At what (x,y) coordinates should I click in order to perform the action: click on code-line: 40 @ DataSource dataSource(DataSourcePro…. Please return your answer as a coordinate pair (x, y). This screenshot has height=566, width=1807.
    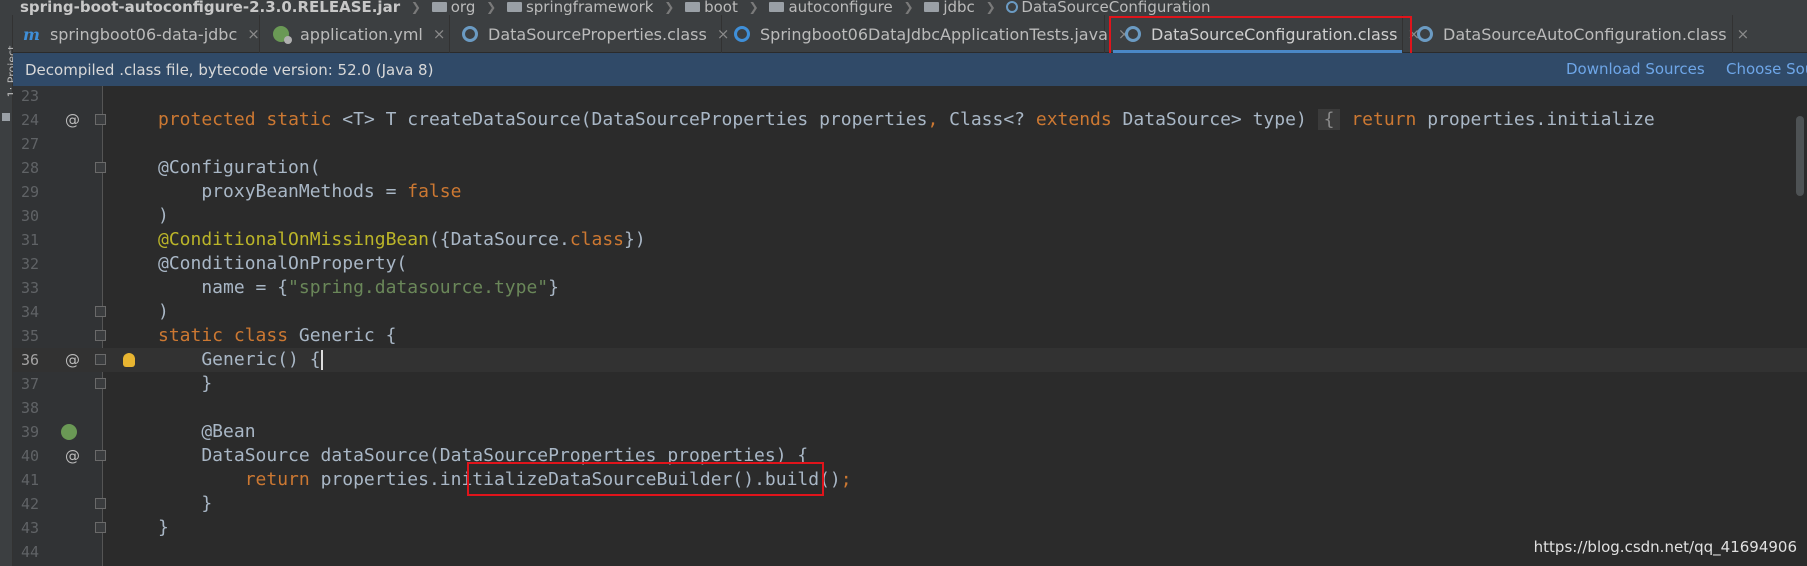
    Looking at the image, I should click on (910, 456).